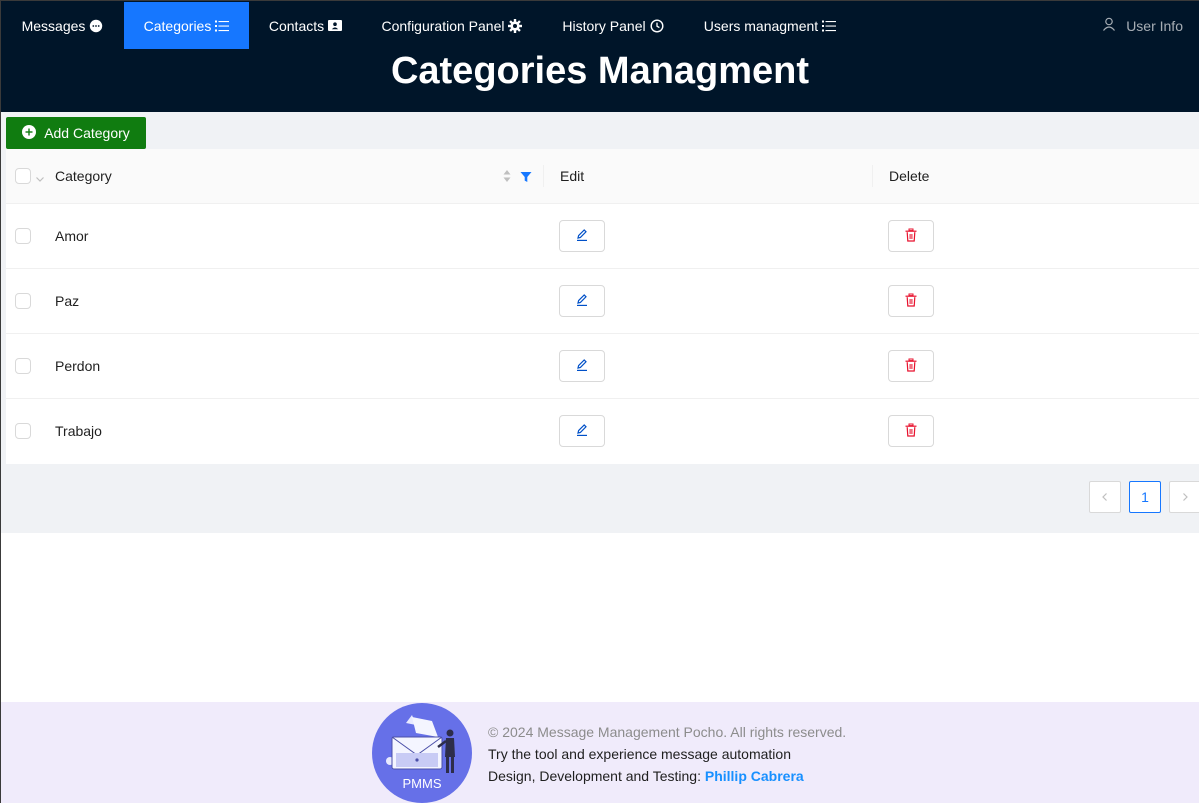 The width and height of the screenshot is (1199, 803). Describe the element at coordinates (83, 176) in the screenshot. I see `column-header-category: Category` at that location.